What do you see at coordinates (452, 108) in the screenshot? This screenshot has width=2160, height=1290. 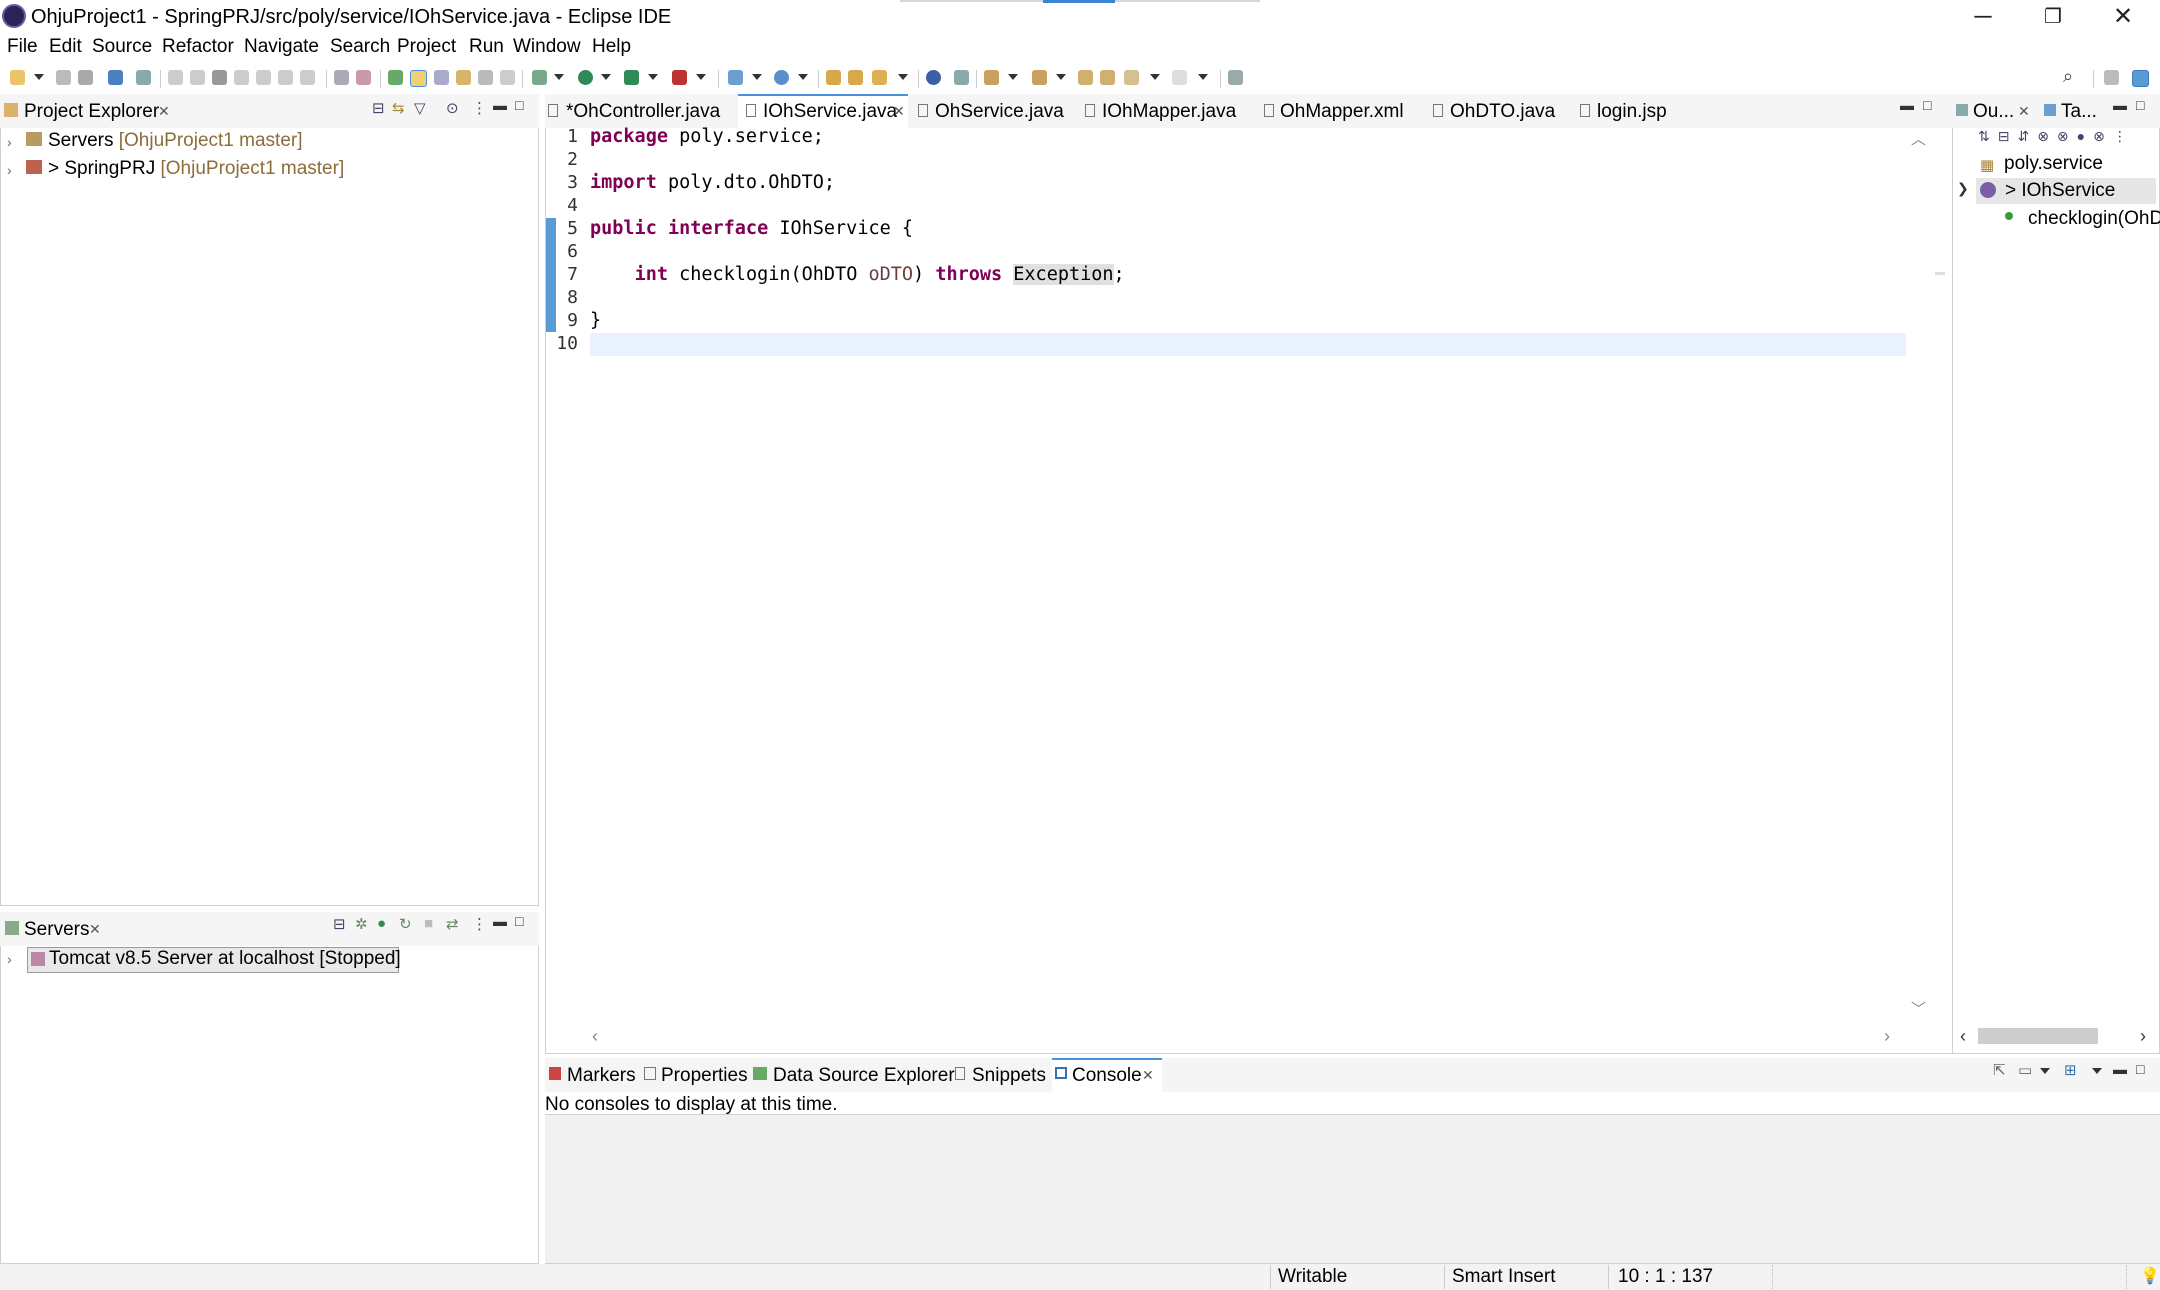 I see `focus-icon: ⊙` at bounding box center [452, 108].